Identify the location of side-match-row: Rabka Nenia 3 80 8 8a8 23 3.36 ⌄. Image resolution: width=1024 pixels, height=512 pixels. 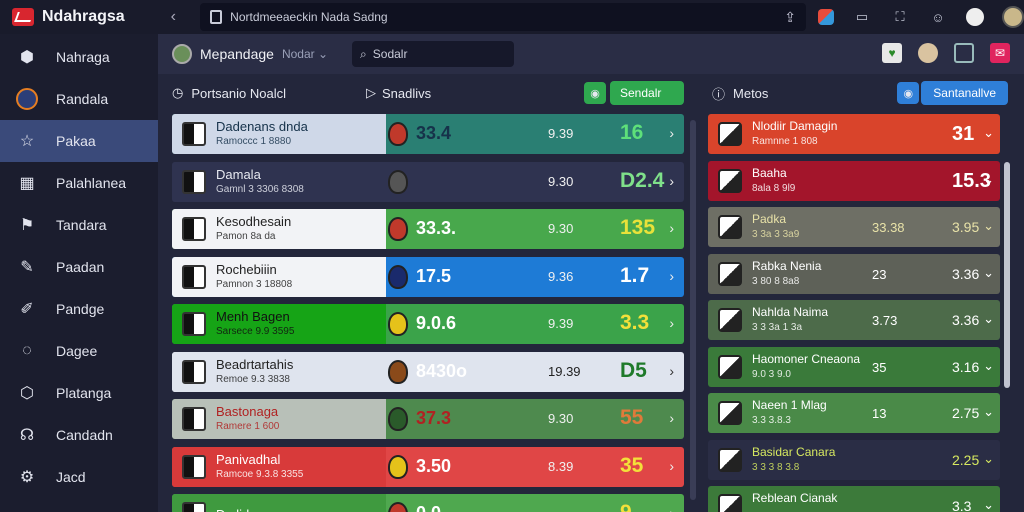
(854, 273).